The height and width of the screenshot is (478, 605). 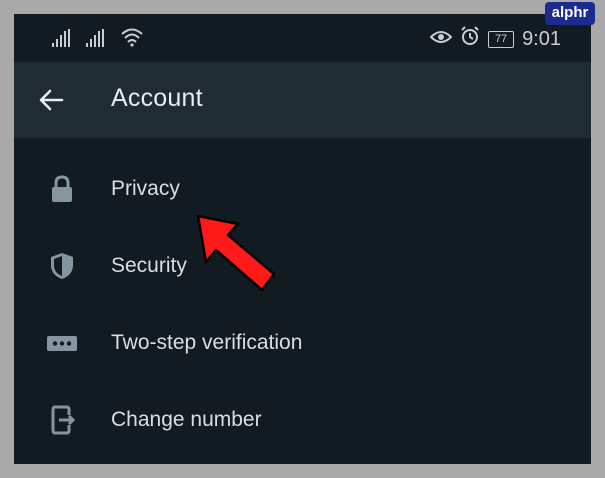 I want to click on alarm-icon, so click(x=470, y=39).